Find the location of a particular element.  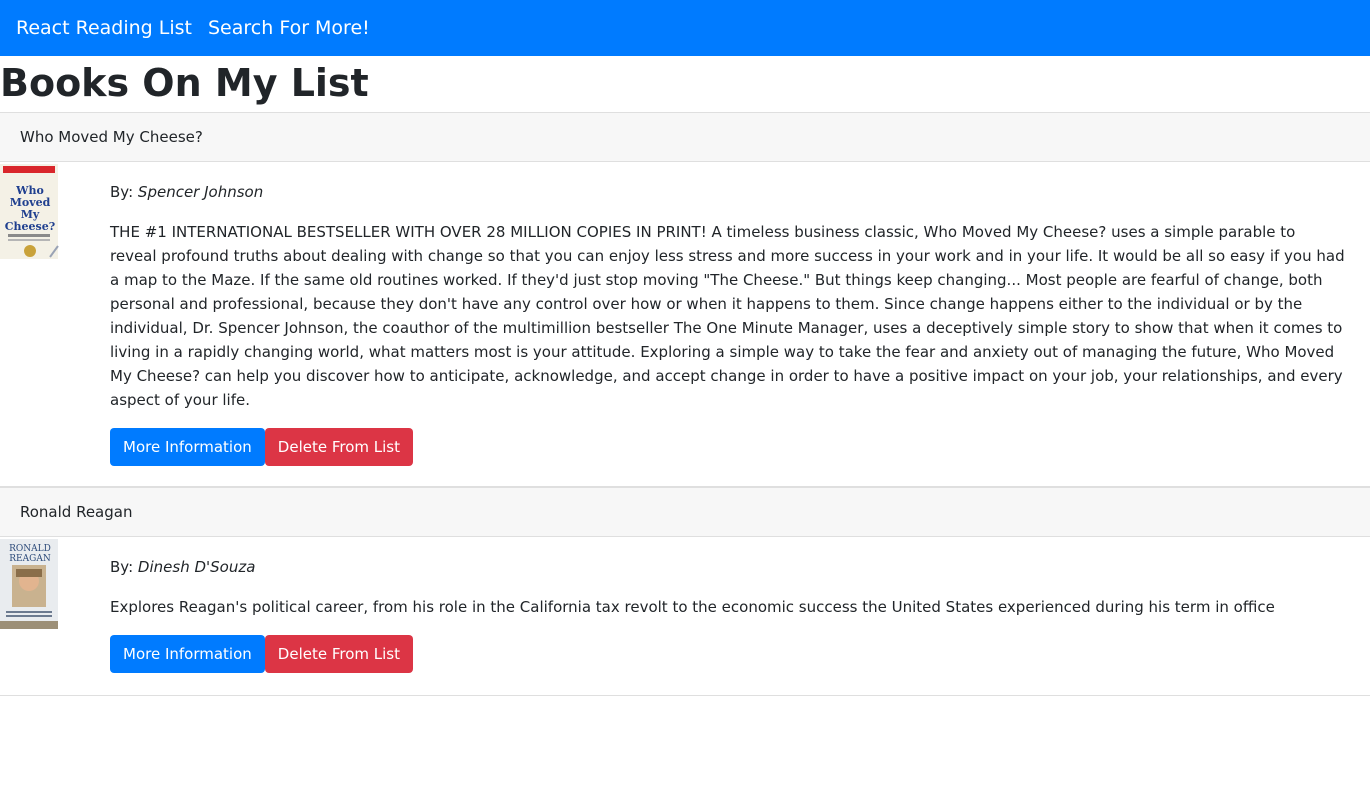

page-title: Books On My List is located at coordinates (184, 83).